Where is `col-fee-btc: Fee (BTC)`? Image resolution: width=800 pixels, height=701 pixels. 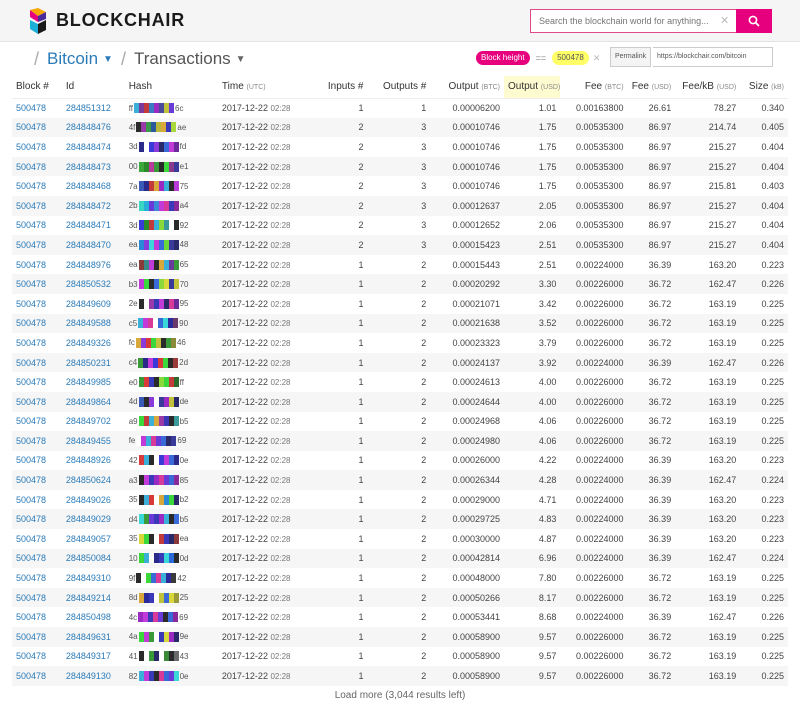 col-fee-btc: Fee (BTC) is located at coordinates (593, 87).